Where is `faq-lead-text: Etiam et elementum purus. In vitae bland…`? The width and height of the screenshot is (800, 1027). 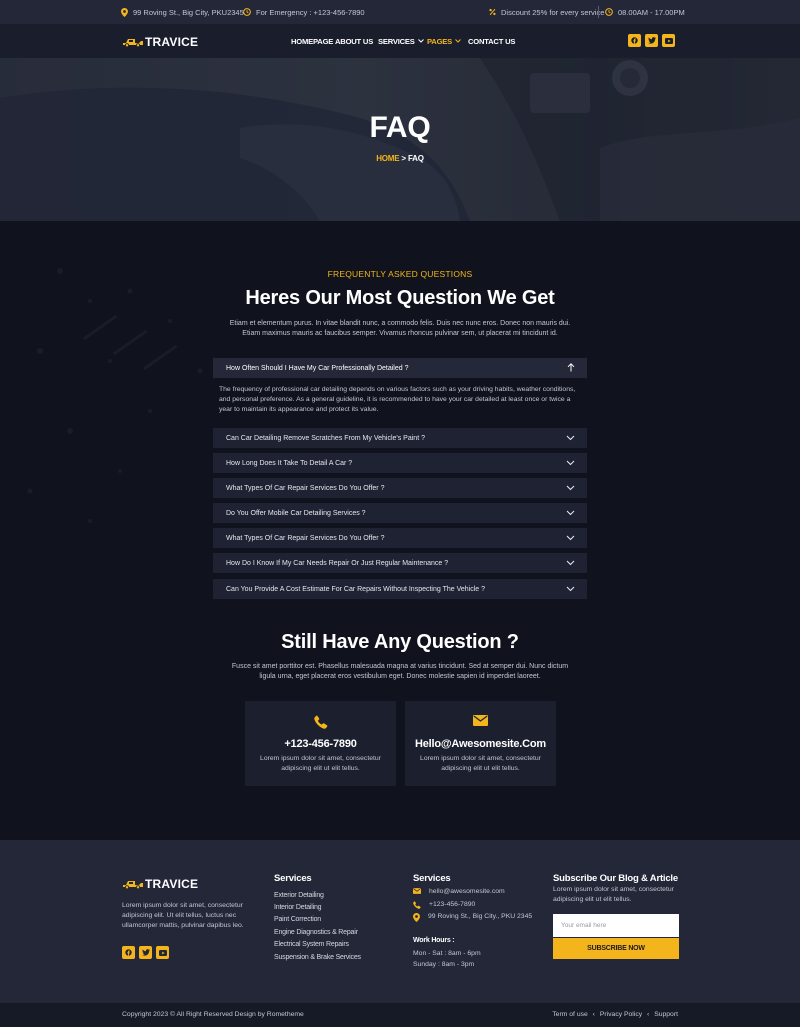
faq-lead-text: Etiam et elementum purus. In vitae bland… is located at coordinates (400, 328).